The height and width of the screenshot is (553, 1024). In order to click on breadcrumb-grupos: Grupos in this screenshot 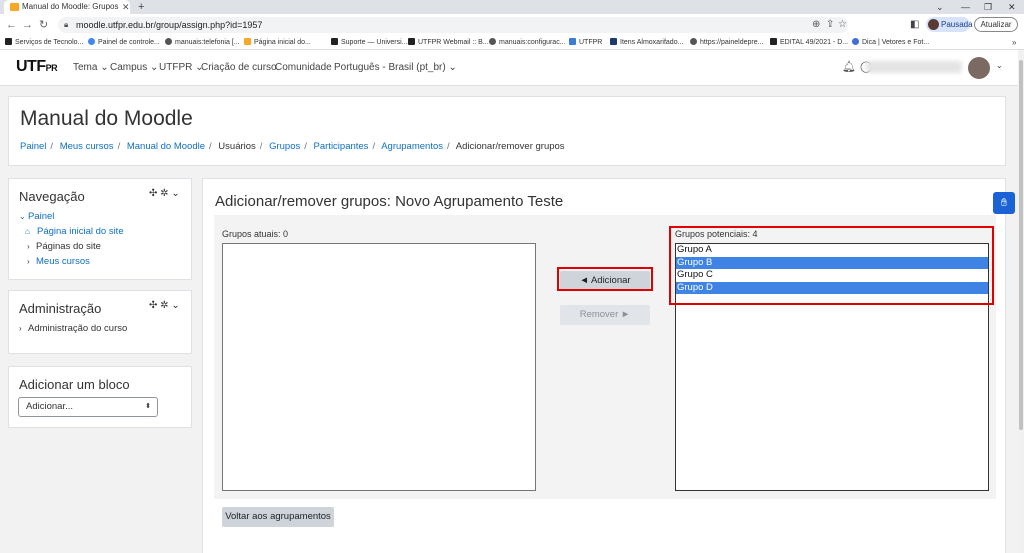, I will do `click(284, 146)`.